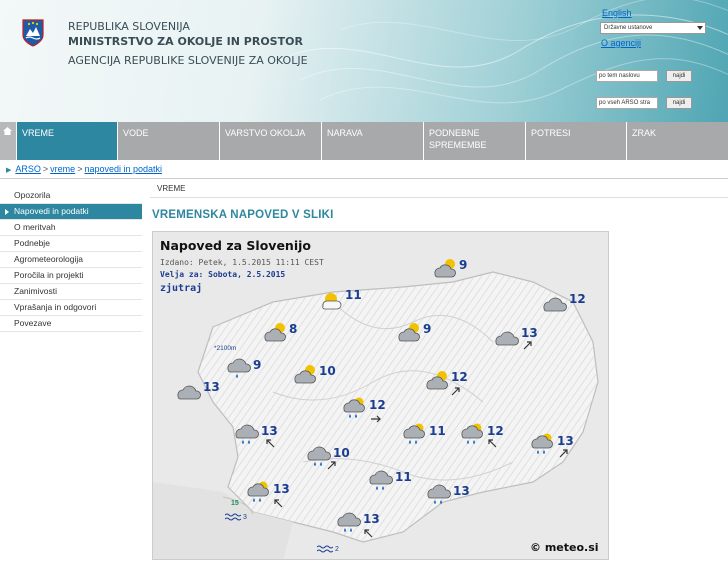 The width and height of the screenshot is (728, 568). I want to click on sea-state-1: 3, so click(235, 518).